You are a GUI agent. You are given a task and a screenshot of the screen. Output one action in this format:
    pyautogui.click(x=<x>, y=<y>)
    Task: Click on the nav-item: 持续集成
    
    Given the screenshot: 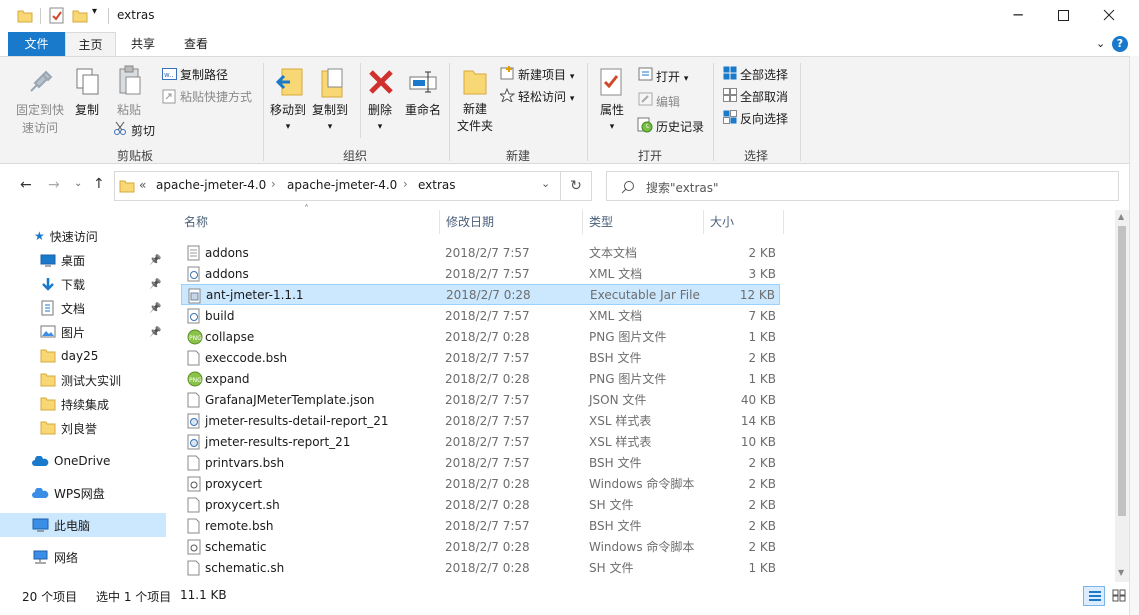 What is the action you would take?
    pyautogui.click(x=83, y=404)
    